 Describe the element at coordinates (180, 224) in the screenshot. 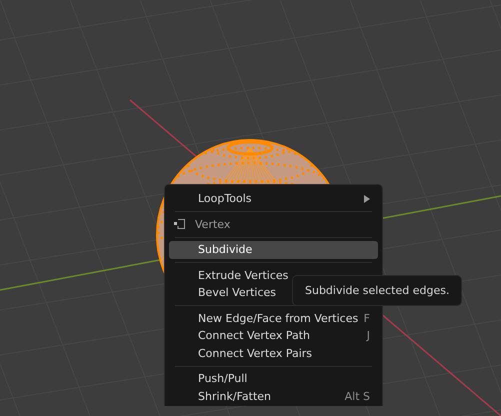

I see `vertex-select-icon` at that location.